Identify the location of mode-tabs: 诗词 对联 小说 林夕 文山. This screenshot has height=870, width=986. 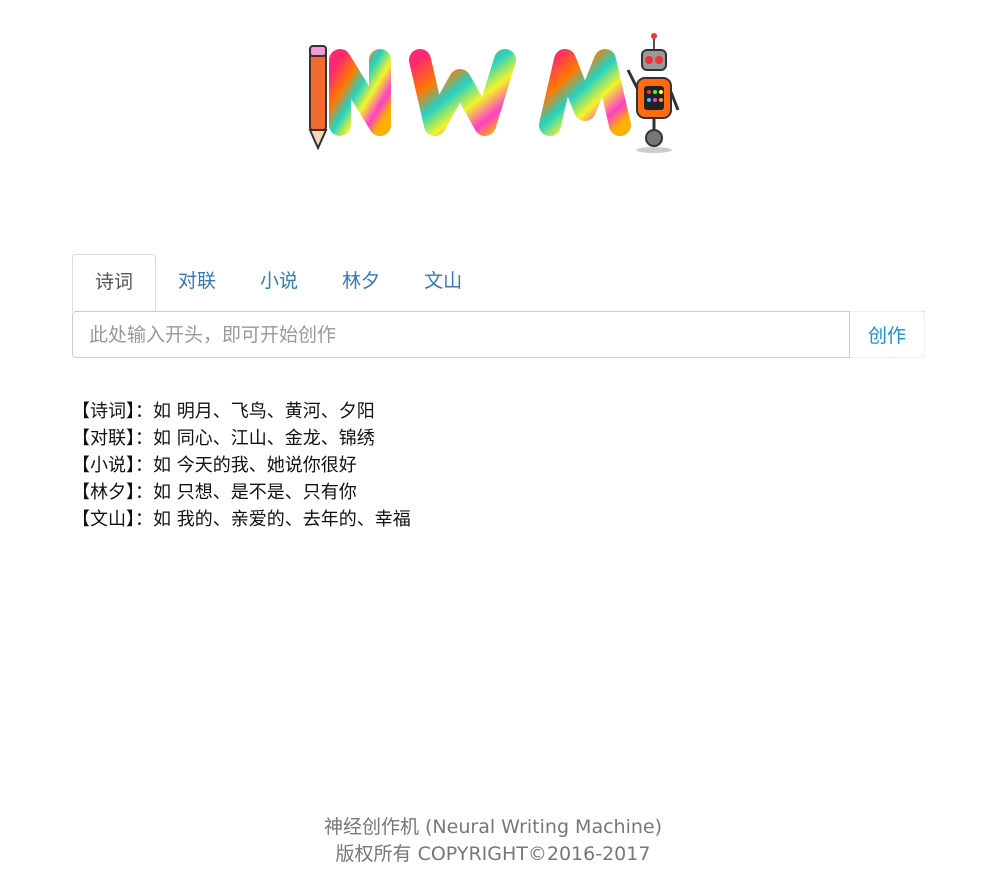
(498, 283).